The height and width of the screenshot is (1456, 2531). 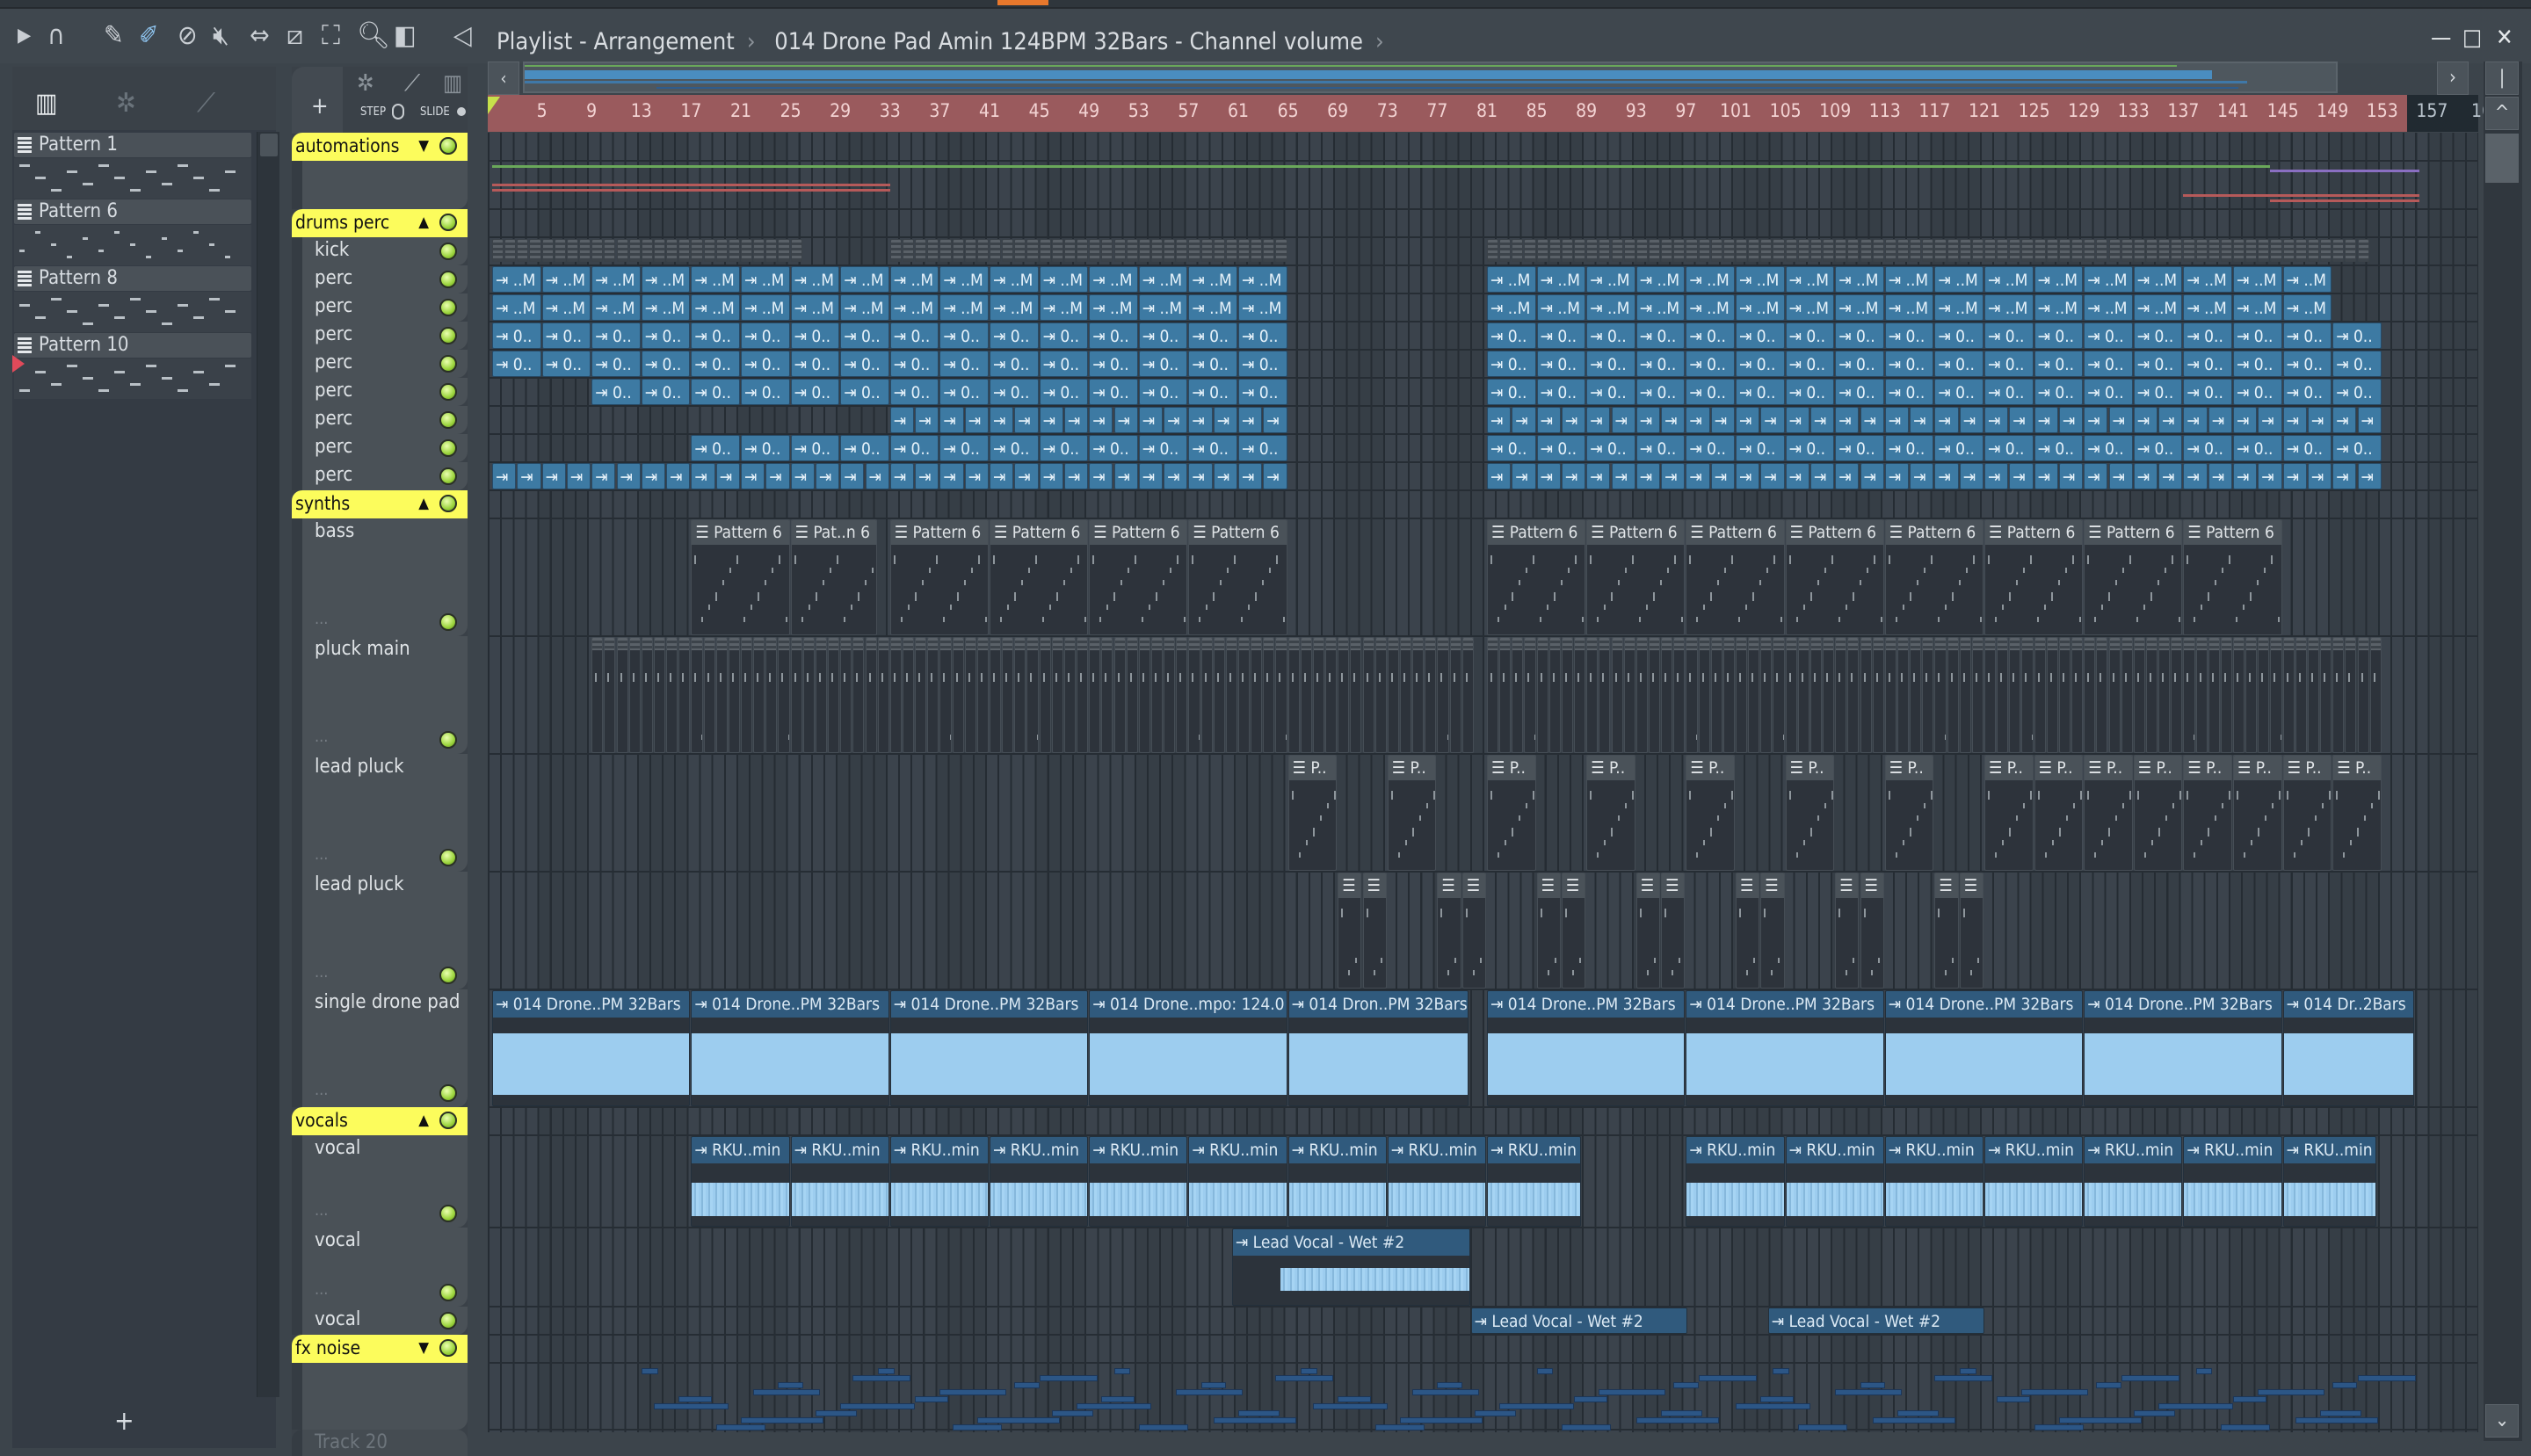 I want to click on clip: ☰ Pattern 6, so click(x=1835, y=577).